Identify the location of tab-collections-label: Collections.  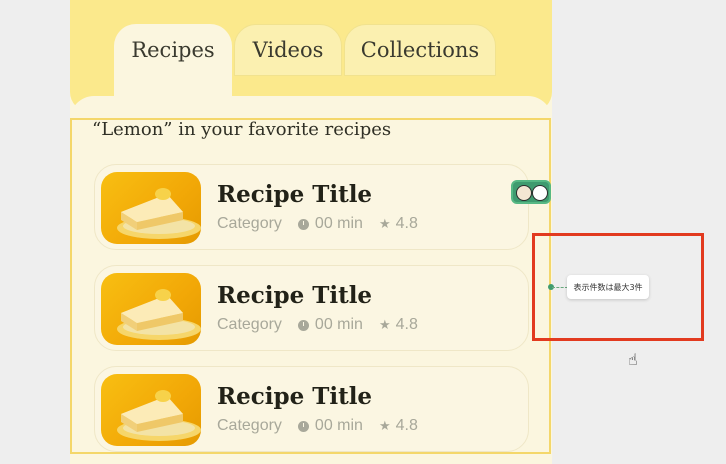
(420, 50).